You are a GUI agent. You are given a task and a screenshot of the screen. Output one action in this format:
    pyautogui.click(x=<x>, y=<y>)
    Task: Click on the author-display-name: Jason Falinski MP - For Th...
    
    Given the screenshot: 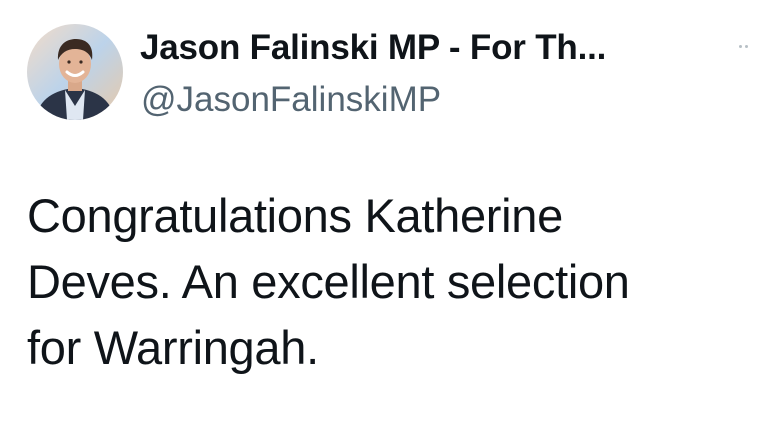 What is the action you would take?
    pyautogui.click(x=373, y=48)
    